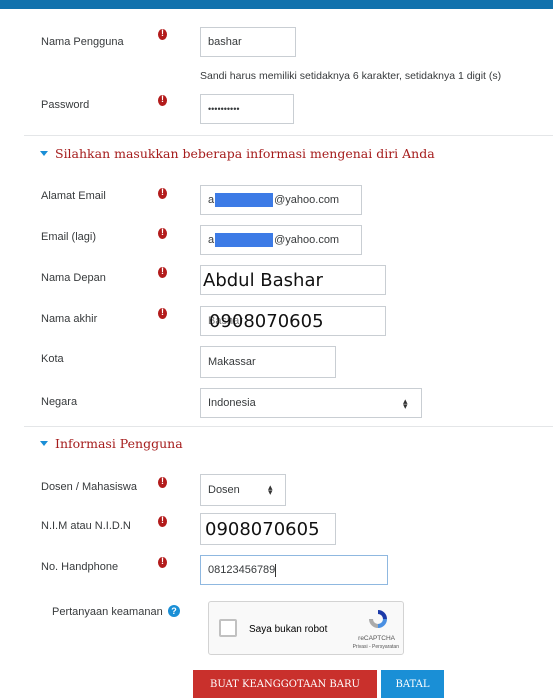  Describe the element at coordinates (248, 42) in the screenshot. I see `username-input: bashar` at that location.